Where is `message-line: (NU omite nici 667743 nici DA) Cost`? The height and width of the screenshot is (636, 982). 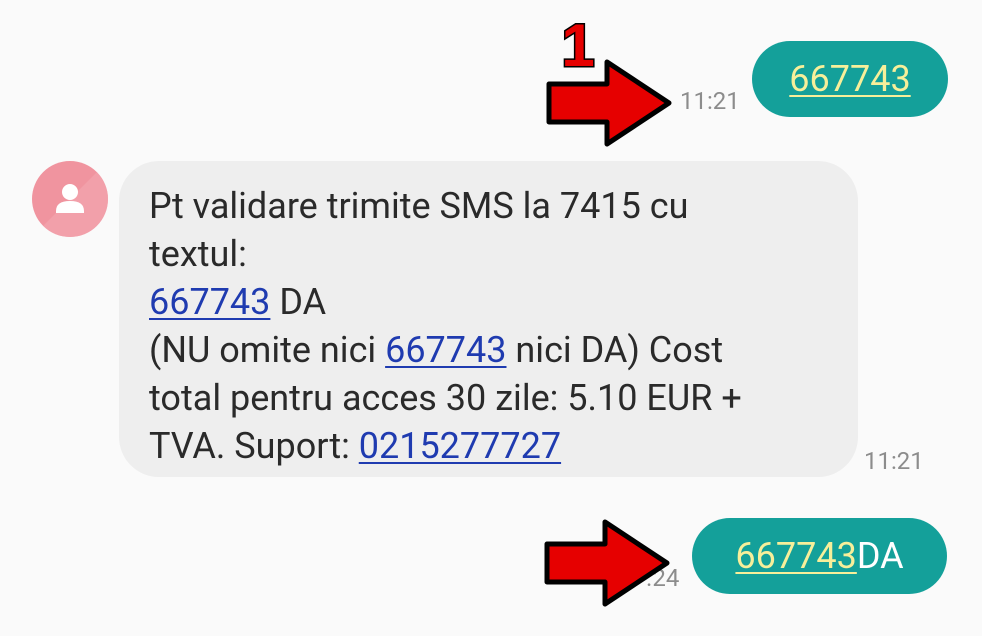
message-line: (NU omite nici 667743 nici DA) Cost is located at coordinates (491, 350).